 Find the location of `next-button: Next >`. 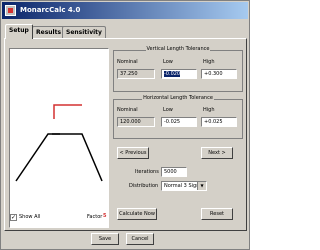

next-button: Next > is located at coordinates (217, 153).